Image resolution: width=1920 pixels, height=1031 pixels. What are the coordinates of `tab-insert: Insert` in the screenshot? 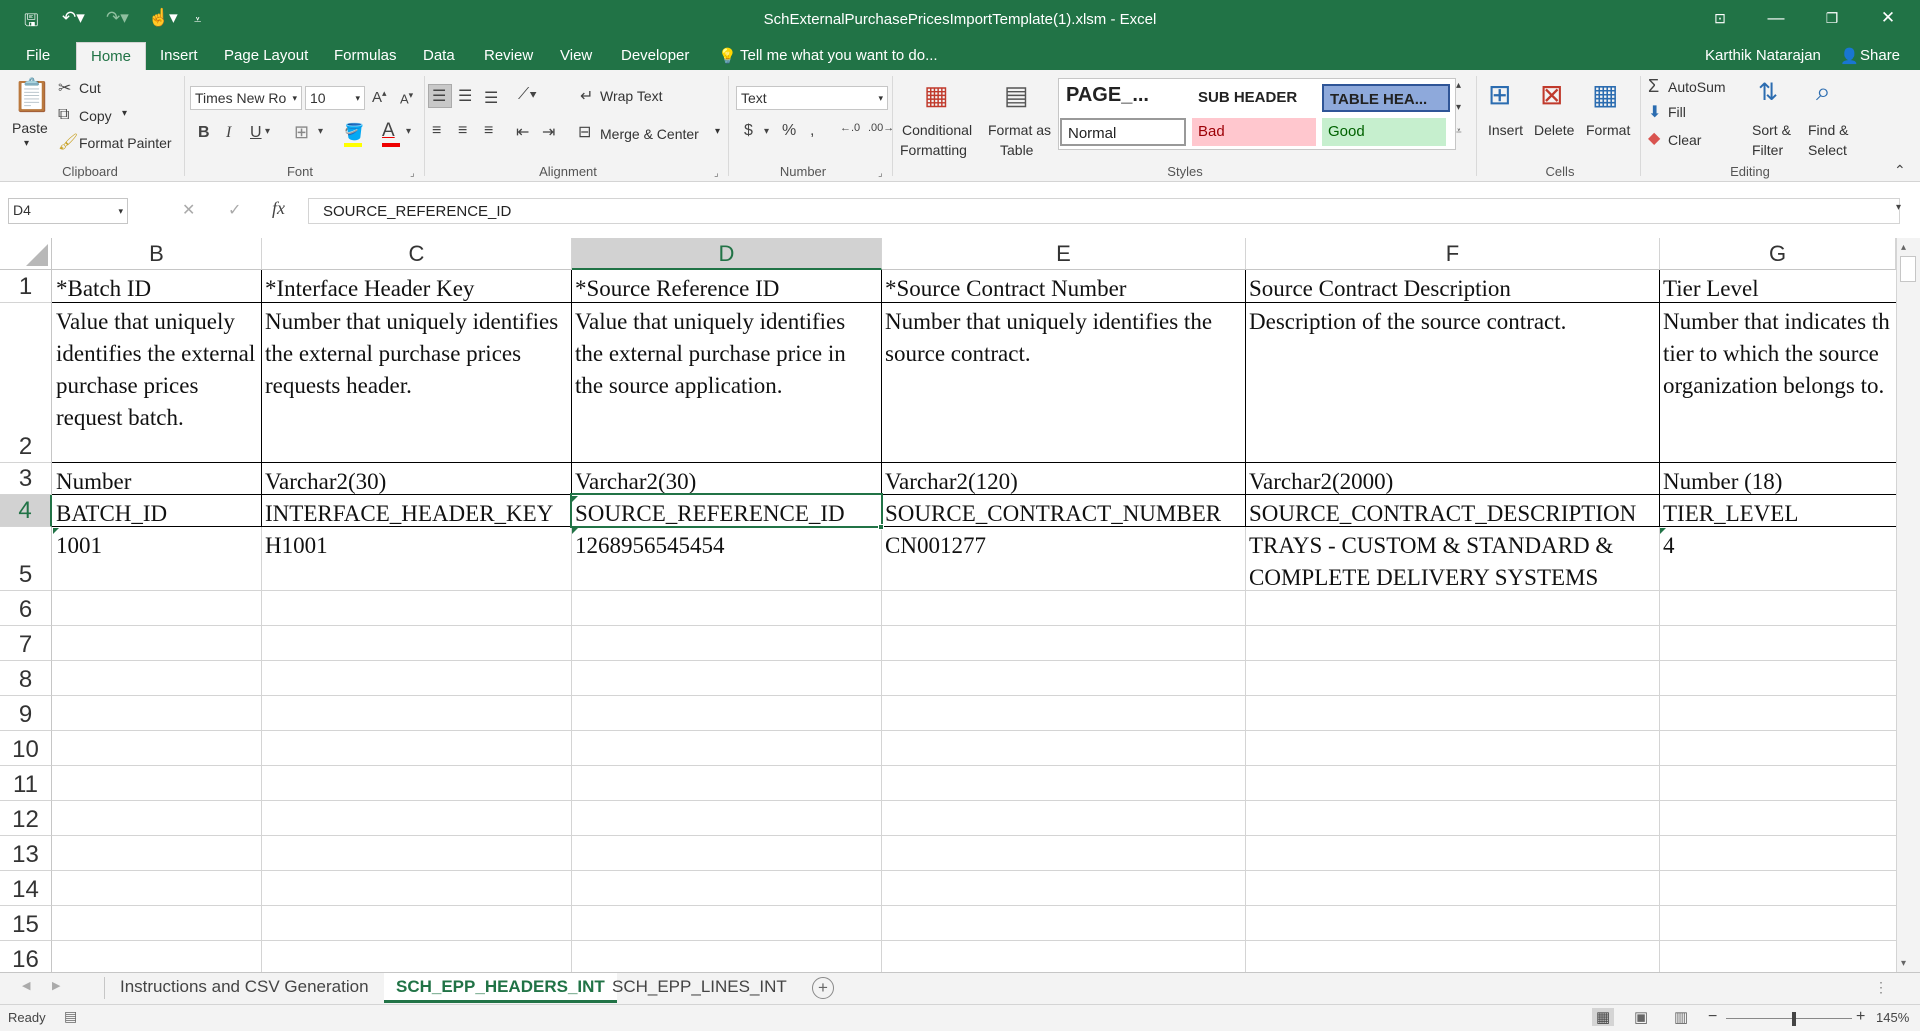 It's located at (179, 55).